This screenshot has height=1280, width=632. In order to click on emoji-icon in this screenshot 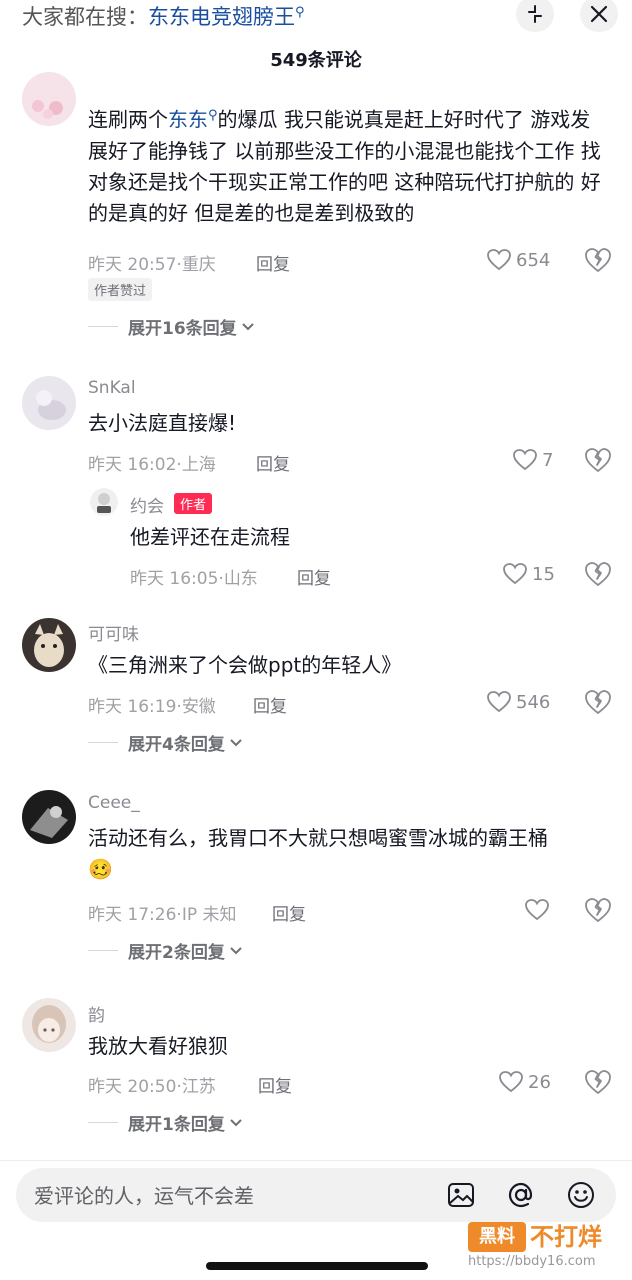, I will do `click(581, 1195)`.